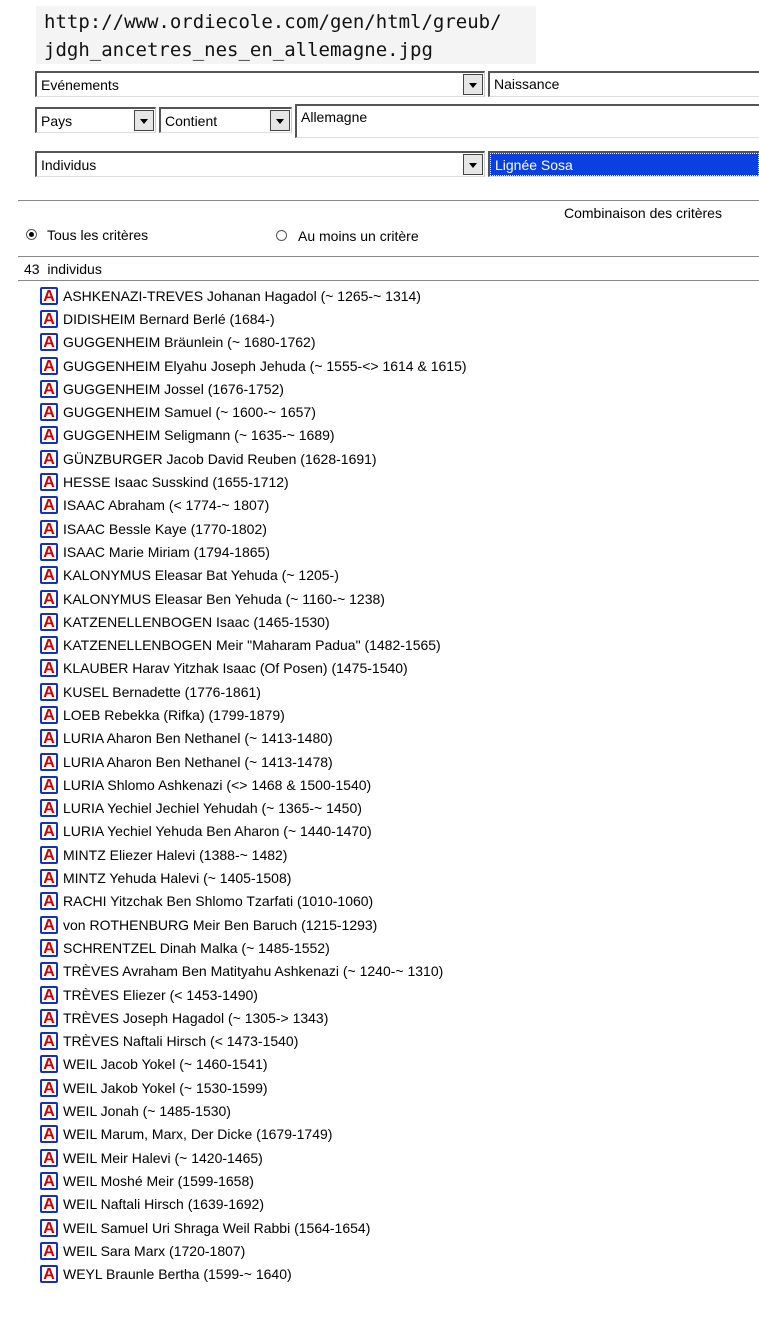  I want to click on country-select: Pays, so click(95, 120).